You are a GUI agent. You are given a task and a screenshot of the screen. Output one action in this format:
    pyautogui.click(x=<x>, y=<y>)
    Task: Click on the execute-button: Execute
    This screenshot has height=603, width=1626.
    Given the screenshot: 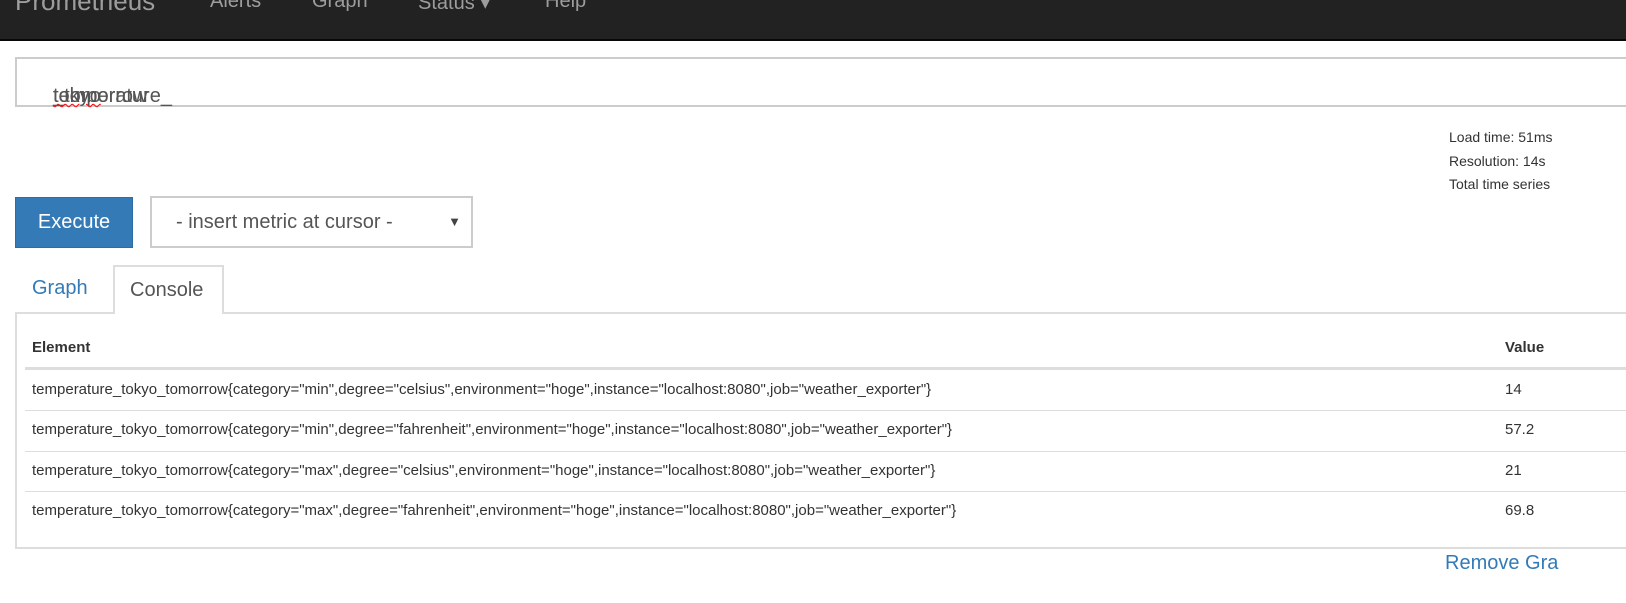 What is the action you would take?
    pyautogui.click(x=74, y=222)
    